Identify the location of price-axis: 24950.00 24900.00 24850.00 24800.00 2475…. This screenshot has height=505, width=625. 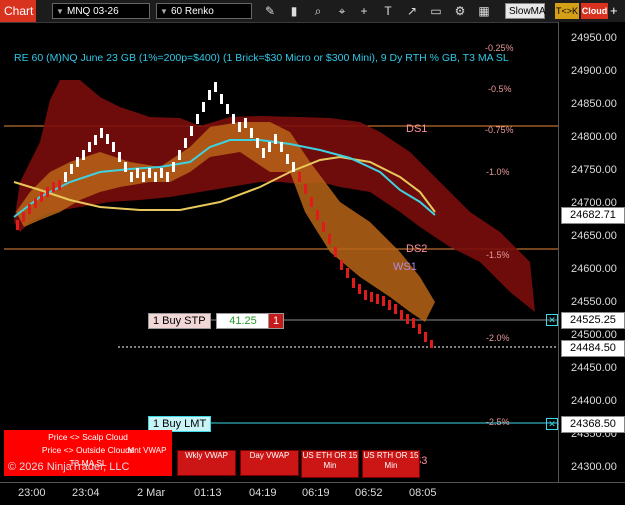
(591, 252).